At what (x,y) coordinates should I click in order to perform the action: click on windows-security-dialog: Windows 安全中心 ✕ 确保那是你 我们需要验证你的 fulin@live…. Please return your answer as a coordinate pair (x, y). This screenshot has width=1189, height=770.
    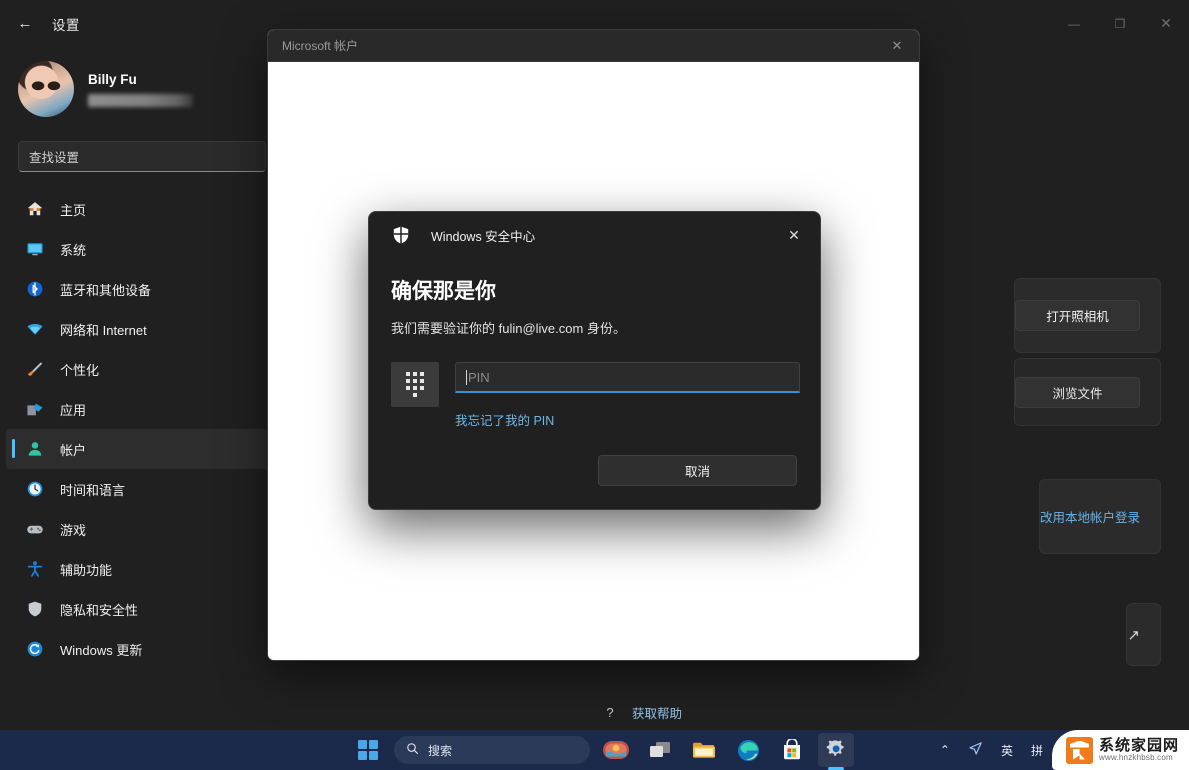
    Looking at the image, I should click on (594, 360).